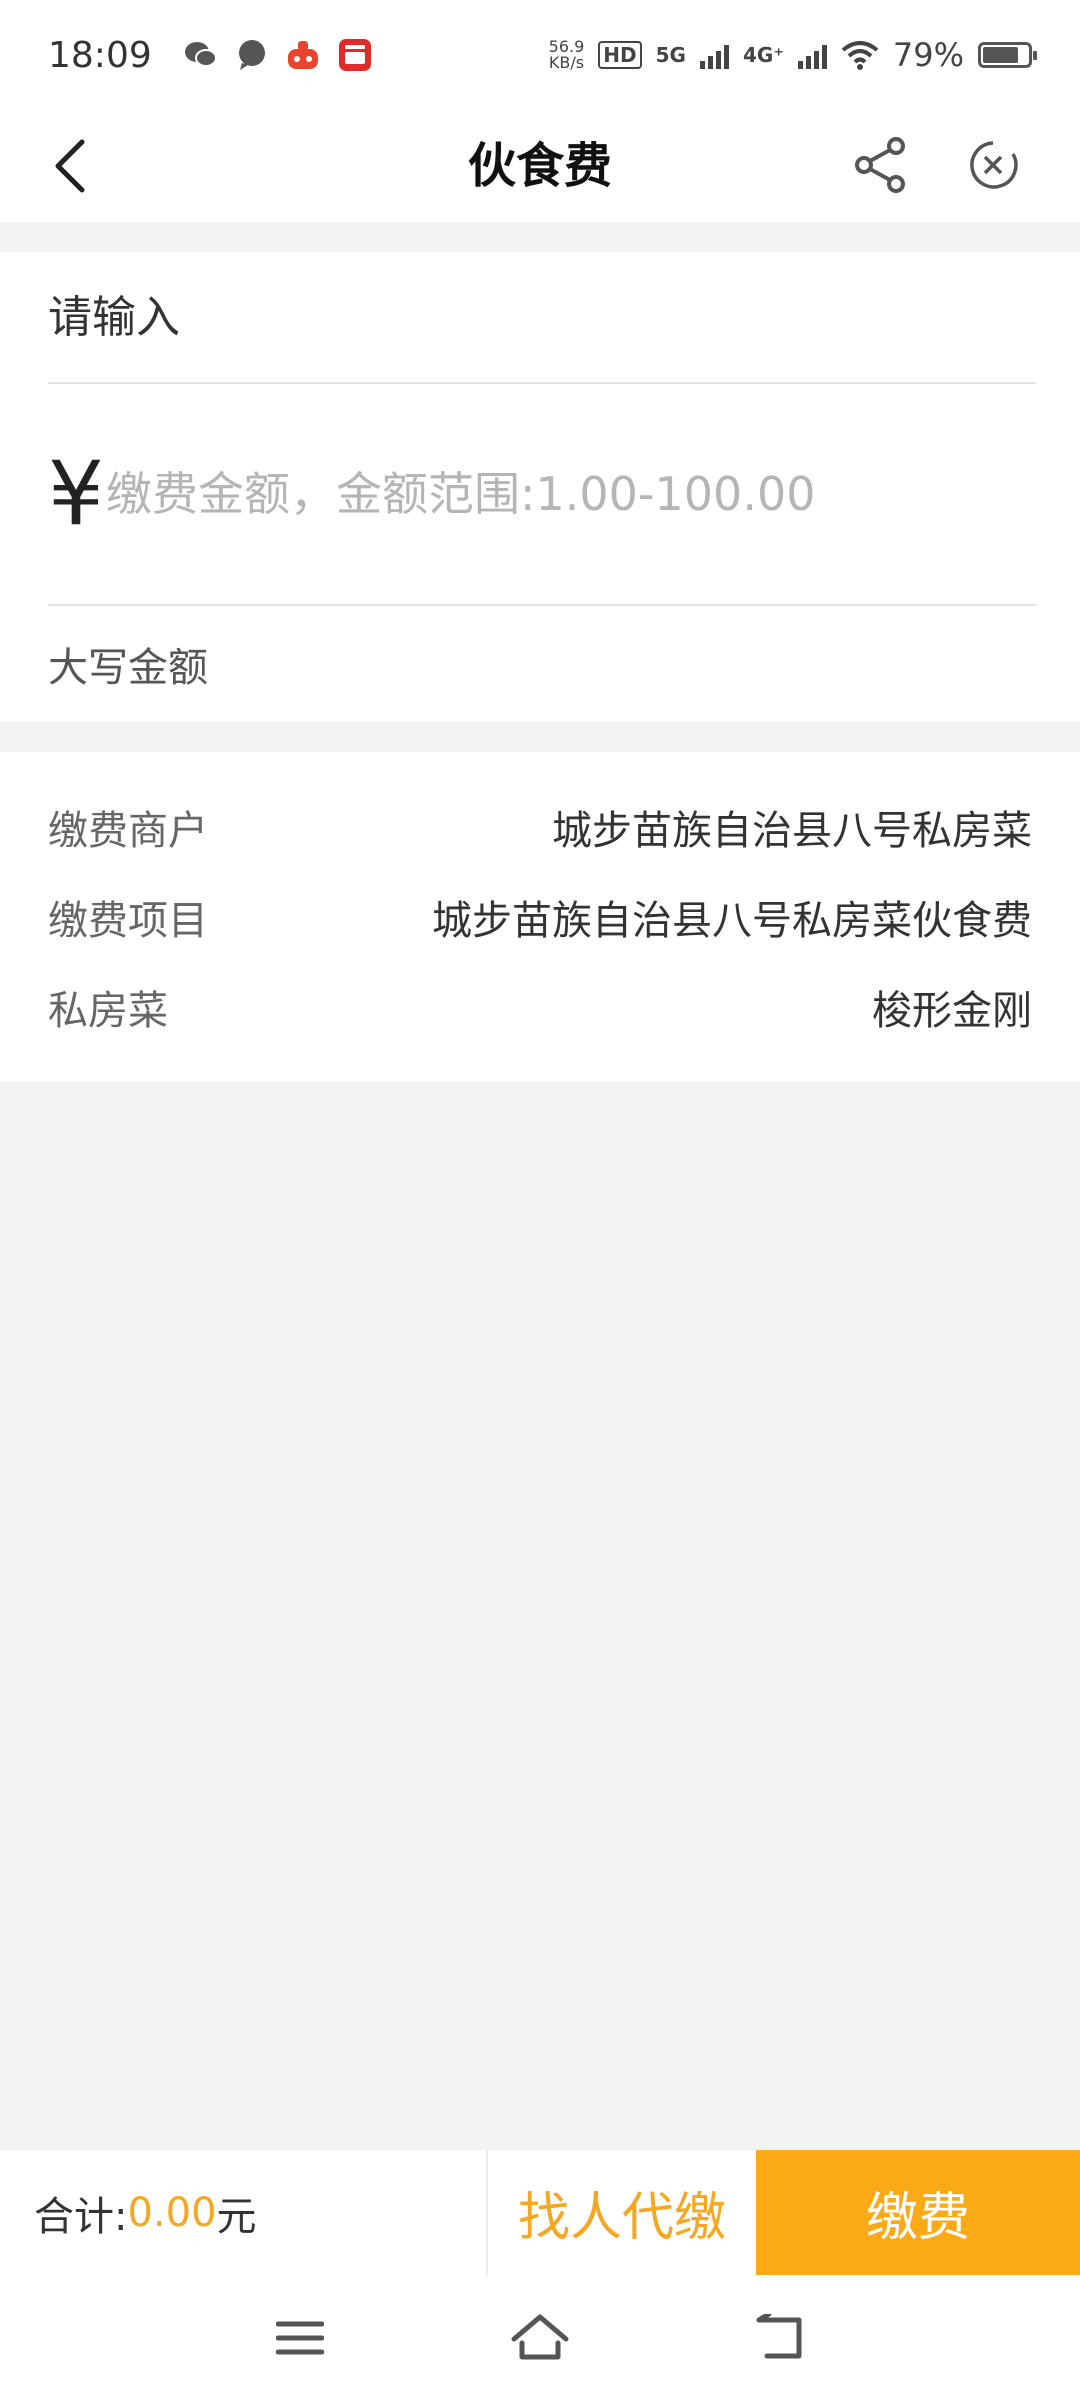 This screenshot has height=2400, width=1080. I want to click on bottom-action-bar: 合计: 0.00 元 找人代缴 缴费, so click(540, 2212).